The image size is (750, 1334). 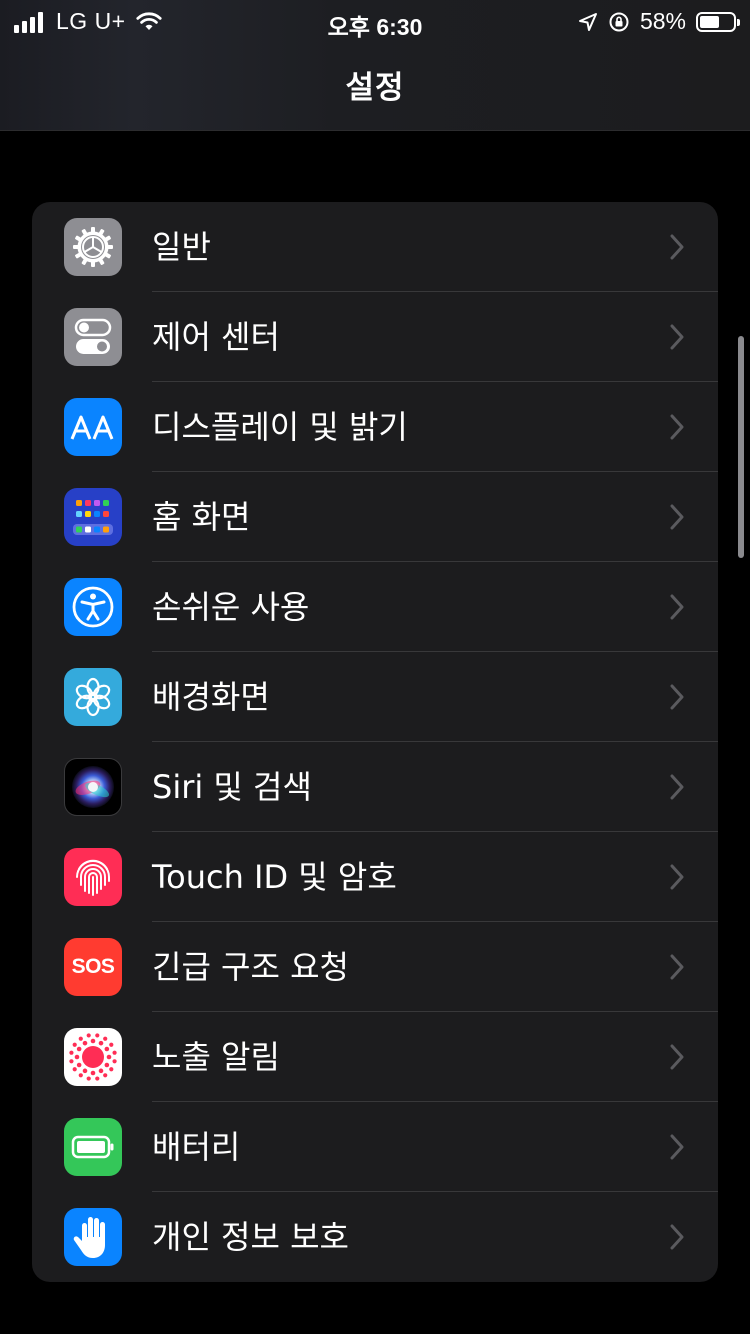 What do you see at coordinates (718, 21) in the screenshot?
I see `battery-status-icon` at bounding box center [718, 21].